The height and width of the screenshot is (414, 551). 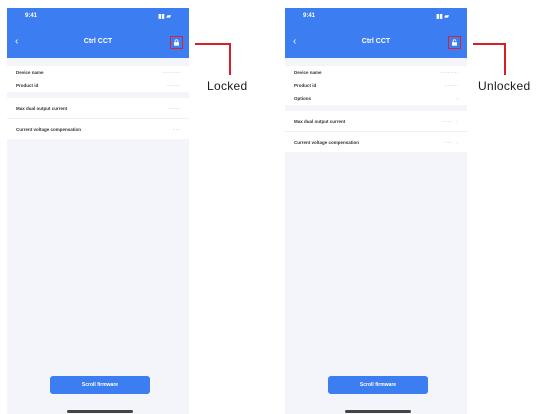 I want to click on unlock-icon, so click(x=454, y=42).